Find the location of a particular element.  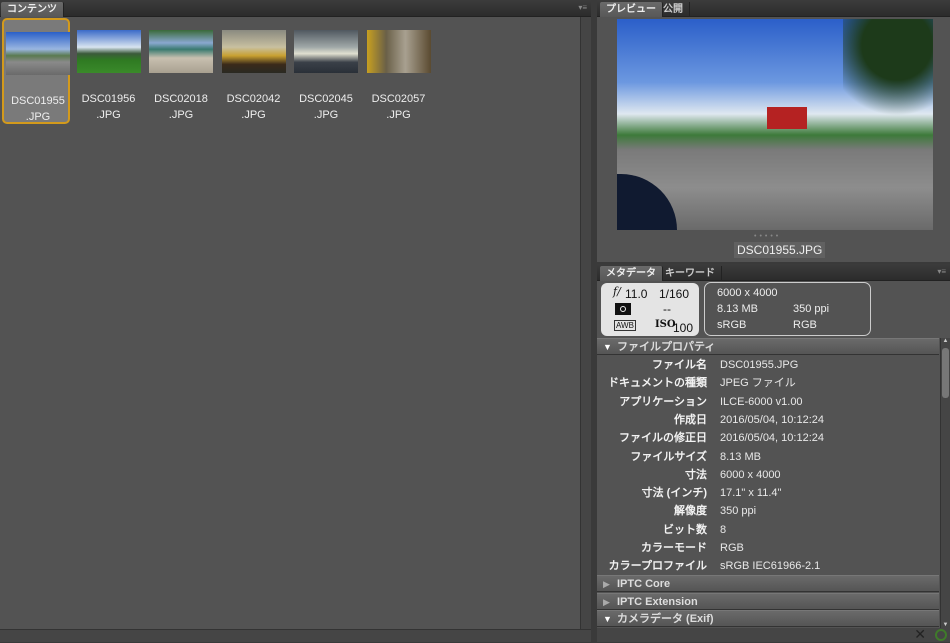

metadata-value: ILCE-6000 v1.00 is located at coordinates (761, 402).